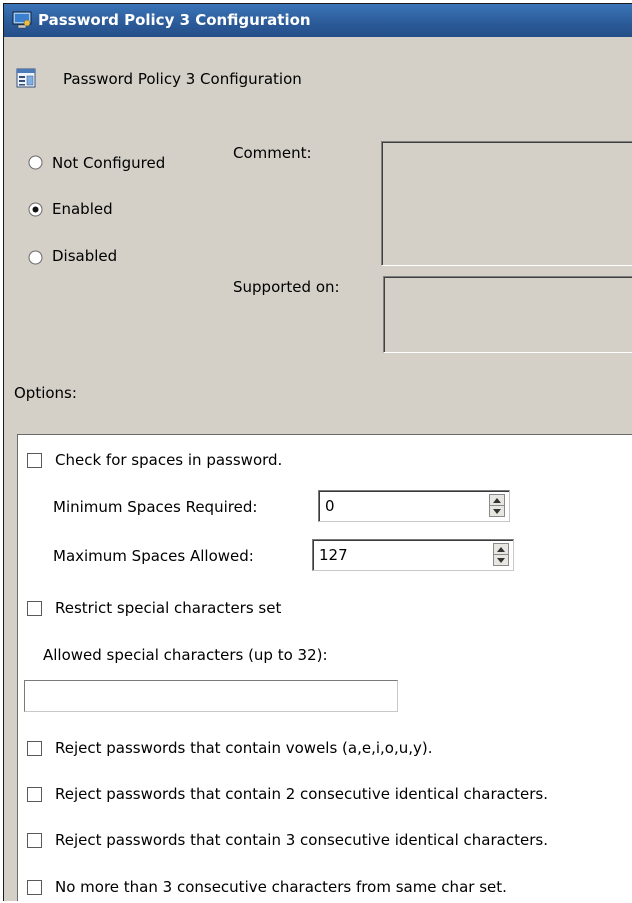 The width and height of the screenshot is (632, 903). I want to click on page-title: Password Policy 3 Configuration, so click(182, 79).